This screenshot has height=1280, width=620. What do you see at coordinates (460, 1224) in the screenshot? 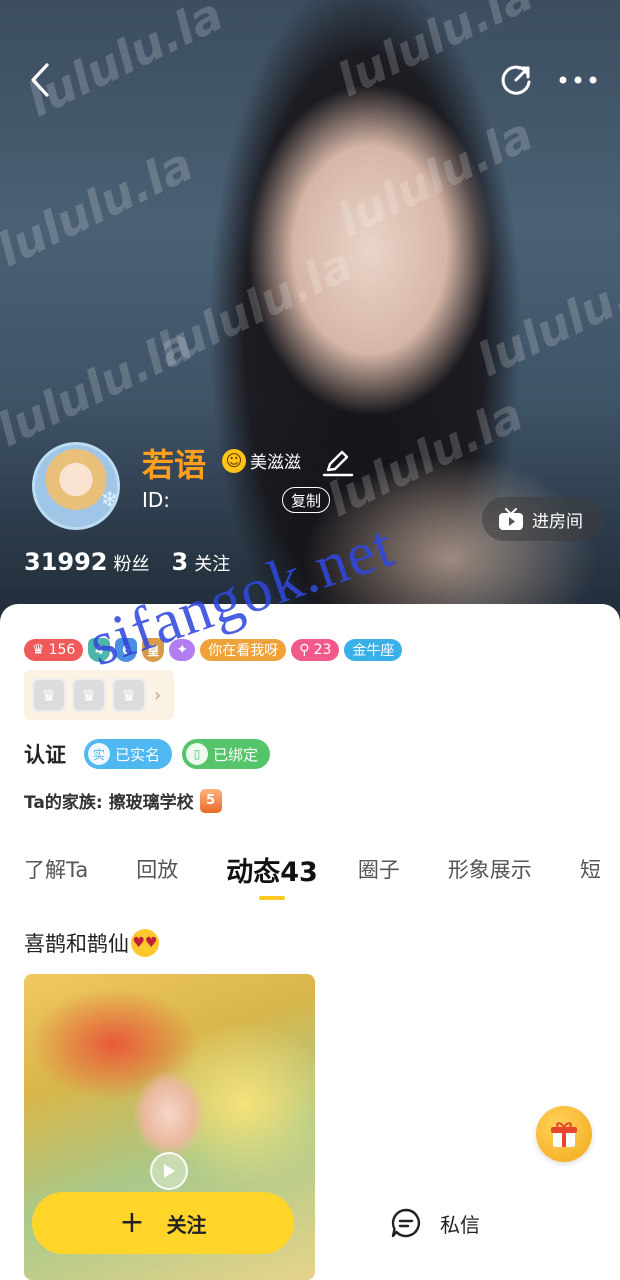
I see `message-label: 私信` at bounding box center [460, 1224].